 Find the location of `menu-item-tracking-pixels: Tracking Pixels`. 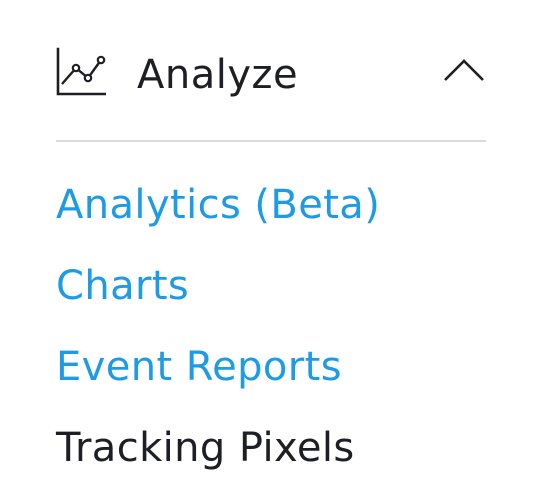

menu-item-tracking-pixels: Tracking Pixels is located at coordinates (205, 448).